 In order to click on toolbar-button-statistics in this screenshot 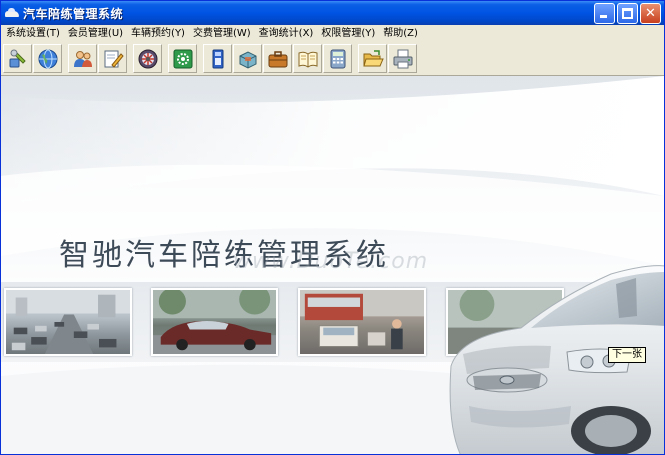, I will do `click(277, 58)`.